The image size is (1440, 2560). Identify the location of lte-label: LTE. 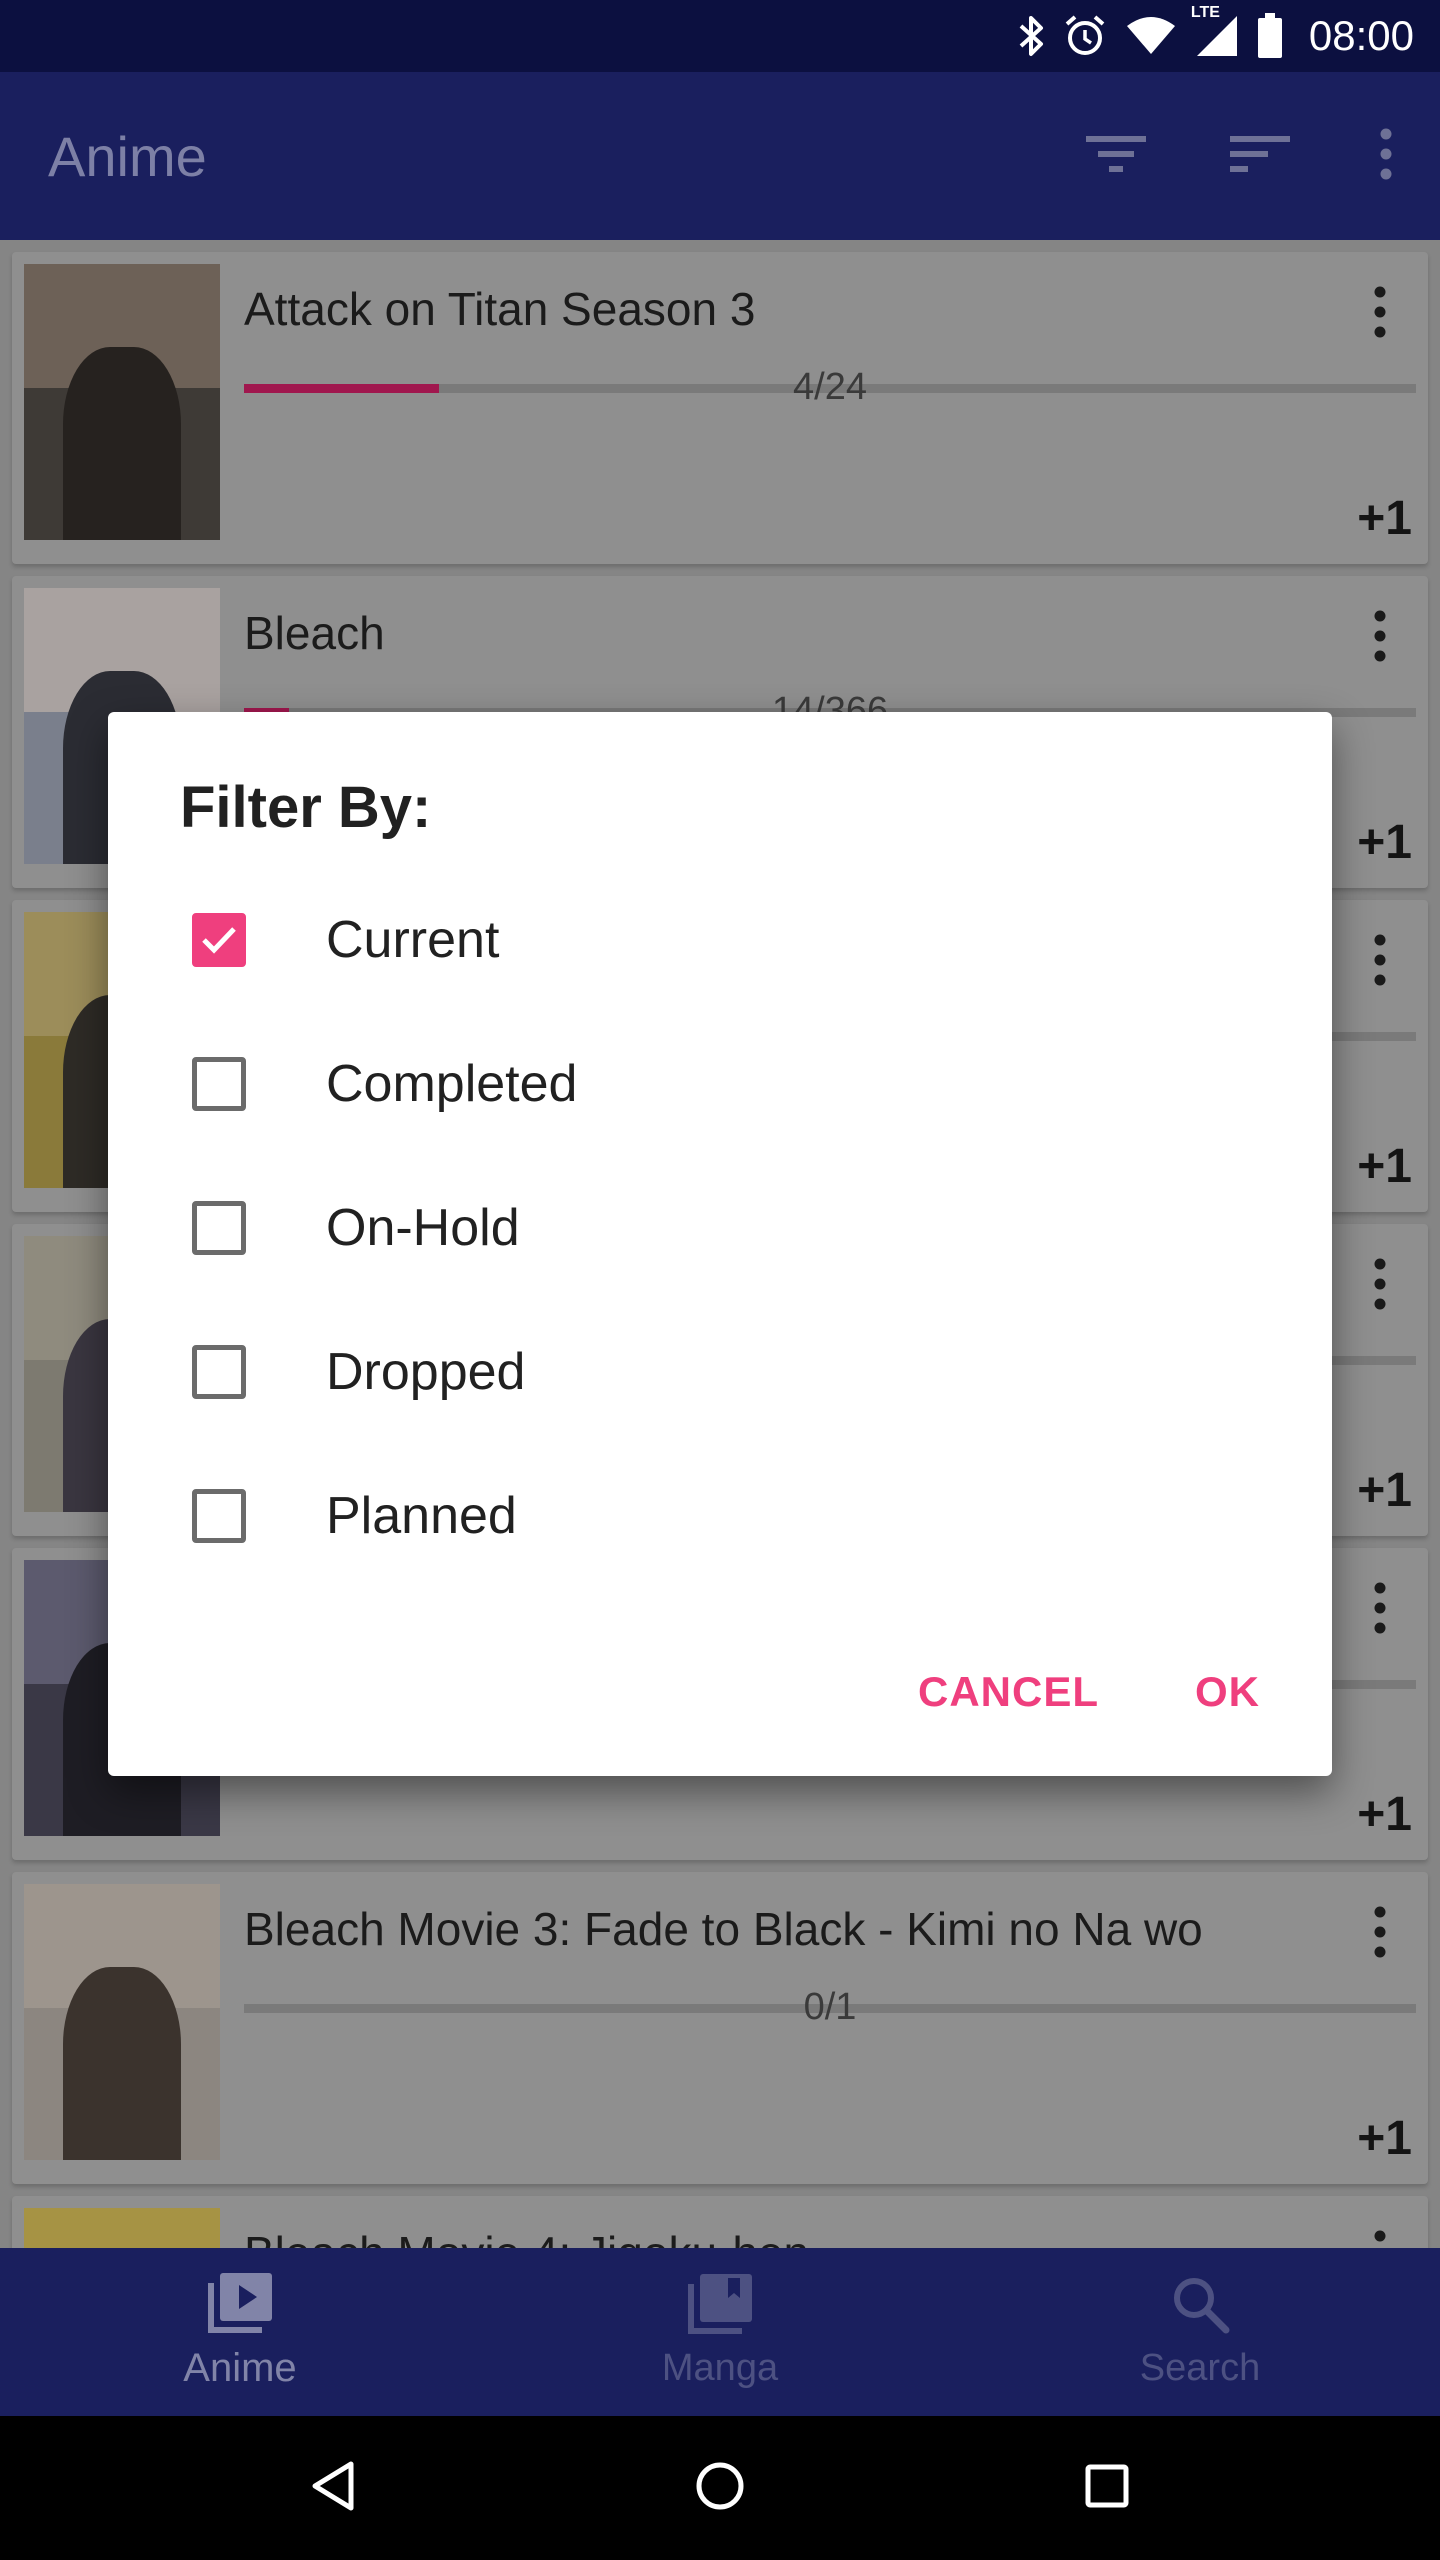
(1205, 12).